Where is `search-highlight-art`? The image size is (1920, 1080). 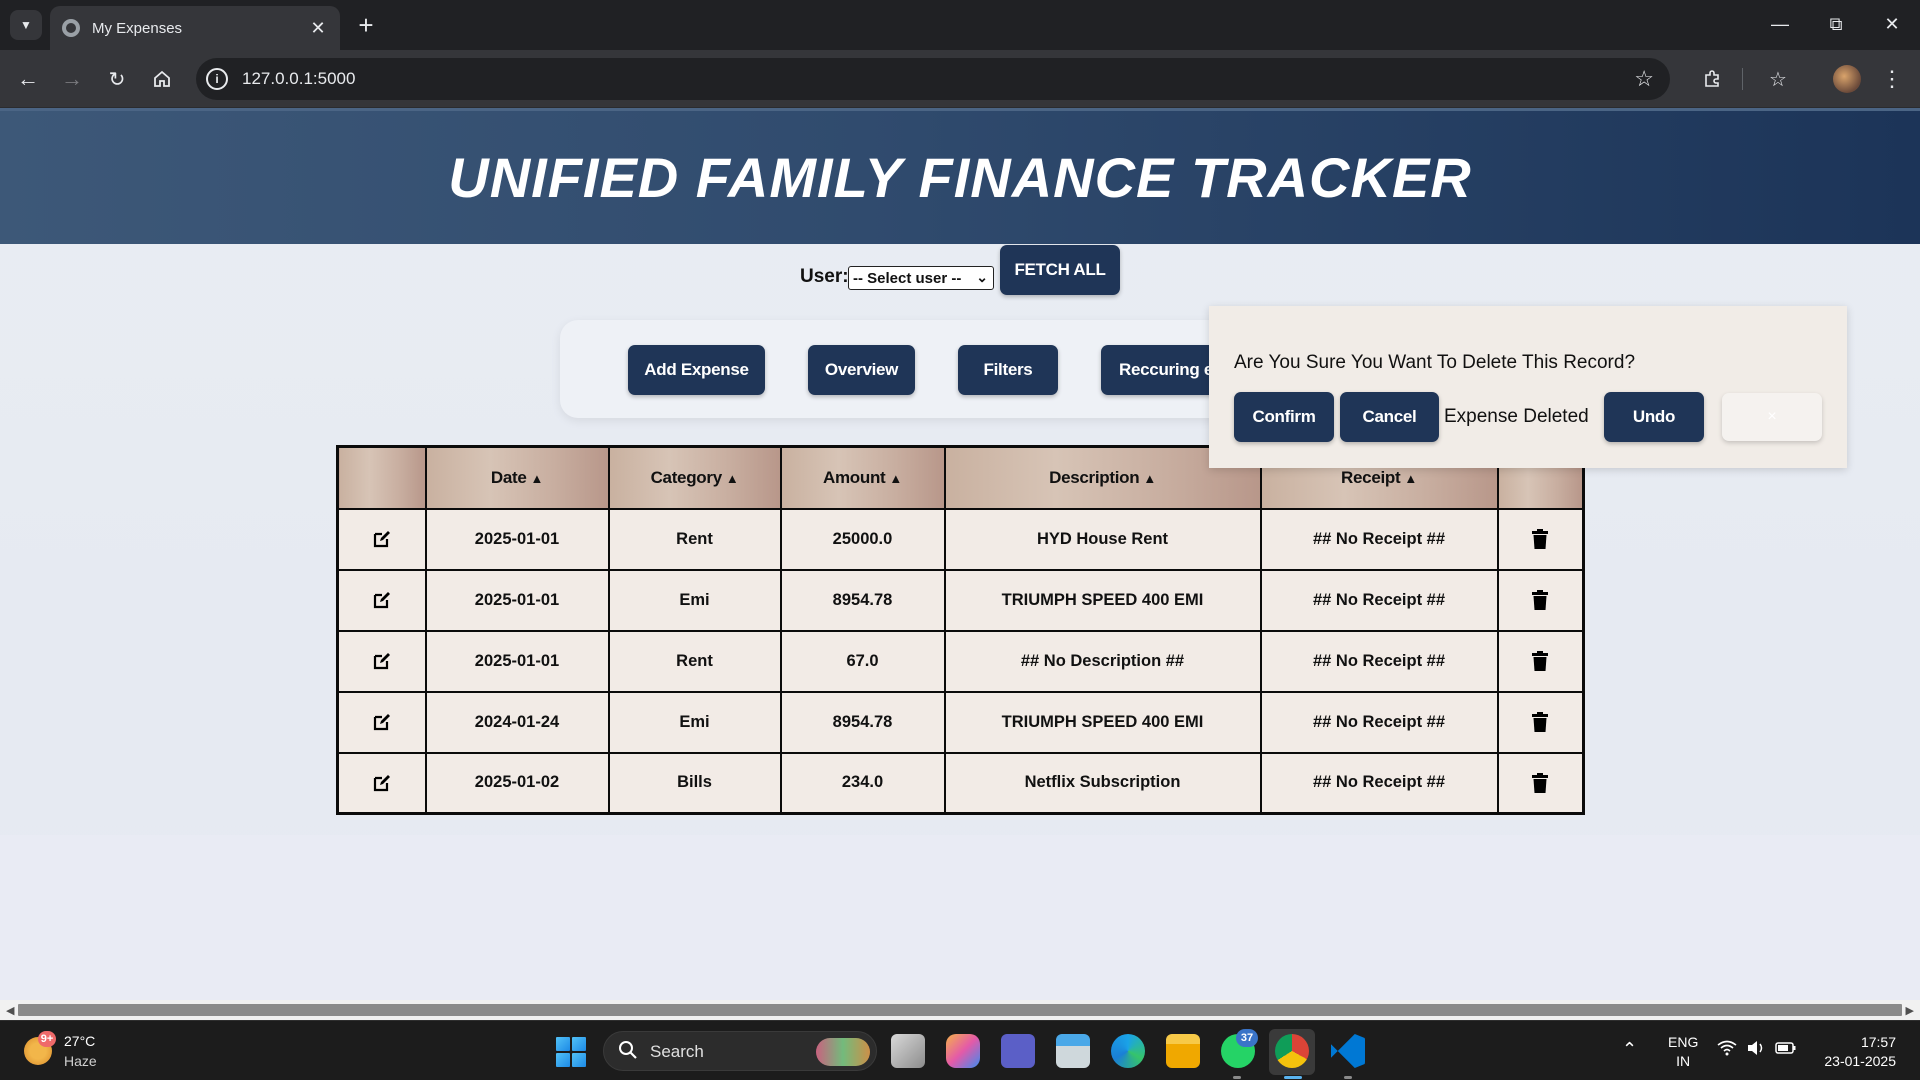
search-highlight-art is located at coordinates (843, 1052).